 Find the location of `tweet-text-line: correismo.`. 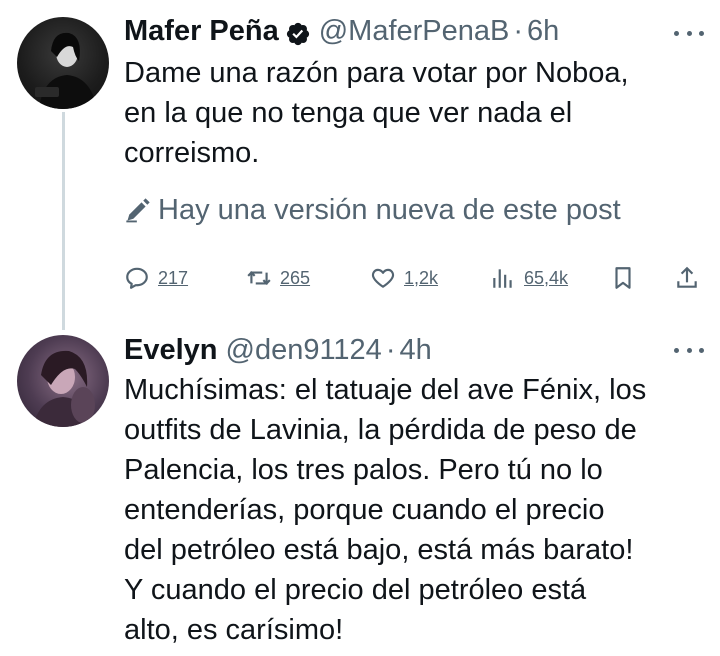

tweet-text-line: correismo. is located at coordinates (192, 153).